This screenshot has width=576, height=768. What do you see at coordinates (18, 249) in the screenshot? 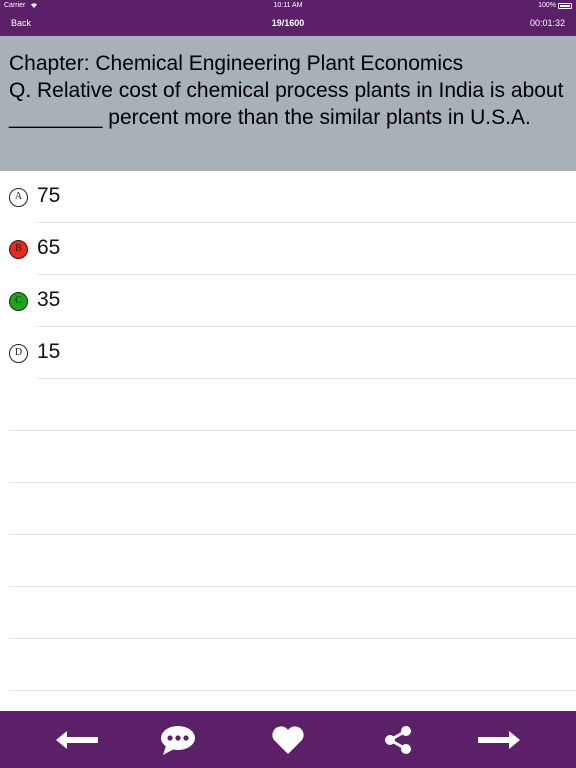
I see `option-b-marker: B` at bounding box center [18, 249].